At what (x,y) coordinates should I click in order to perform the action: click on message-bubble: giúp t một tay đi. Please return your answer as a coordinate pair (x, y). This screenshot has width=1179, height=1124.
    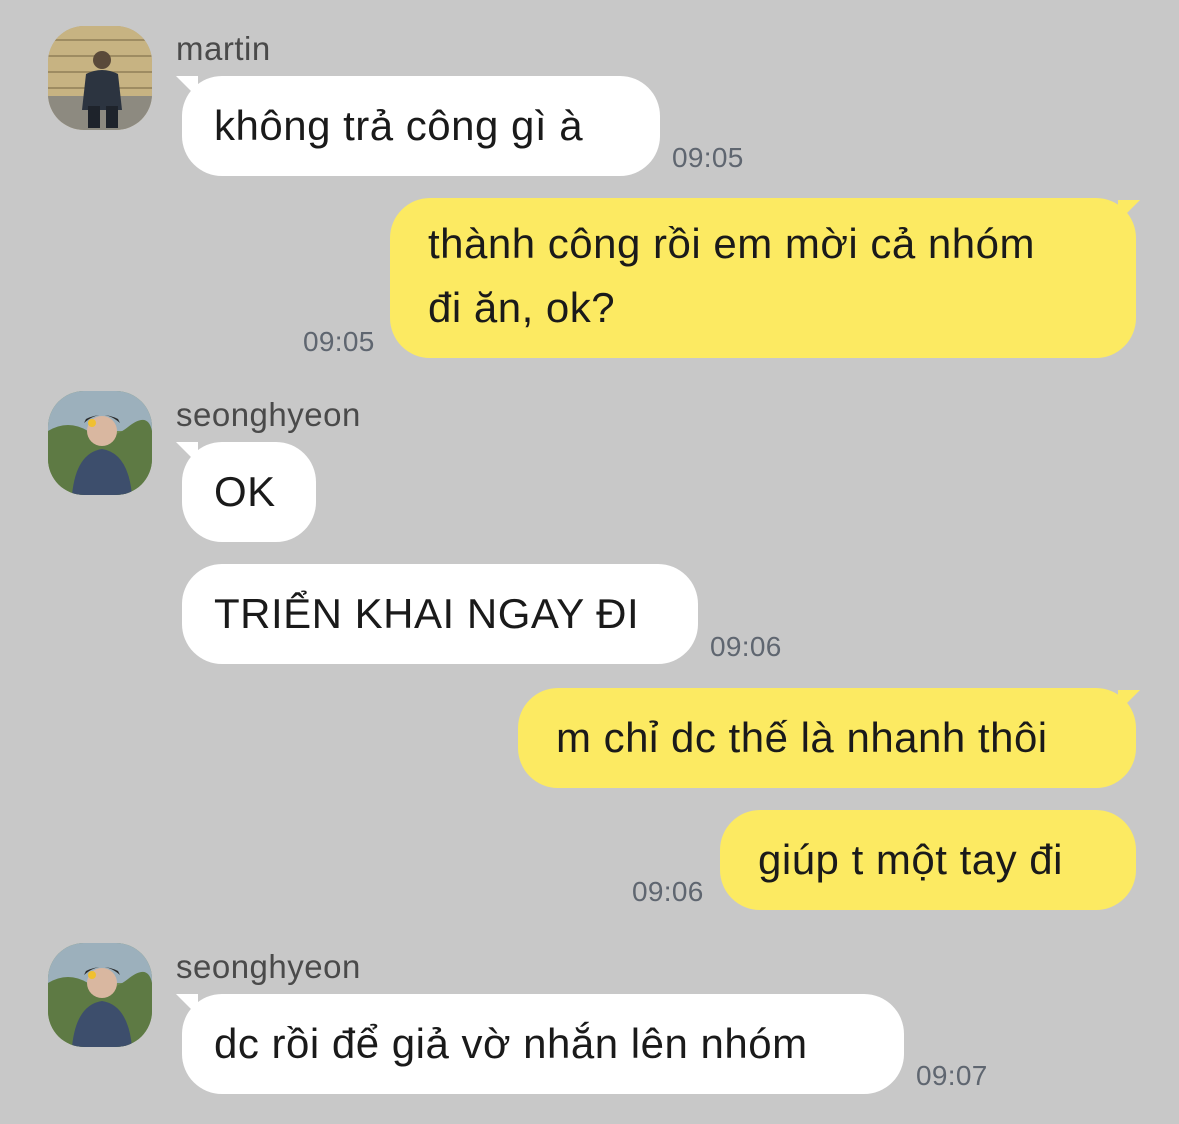
    Looking at the image, I should click on (928, 860).